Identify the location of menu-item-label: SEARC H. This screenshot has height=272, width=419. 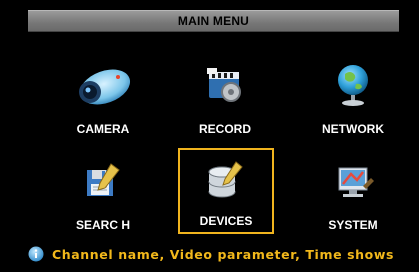
(102, 225).